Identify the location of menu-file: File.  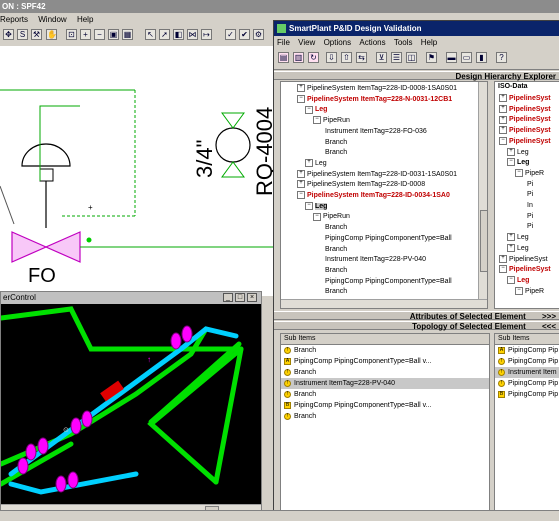
(283, 42).